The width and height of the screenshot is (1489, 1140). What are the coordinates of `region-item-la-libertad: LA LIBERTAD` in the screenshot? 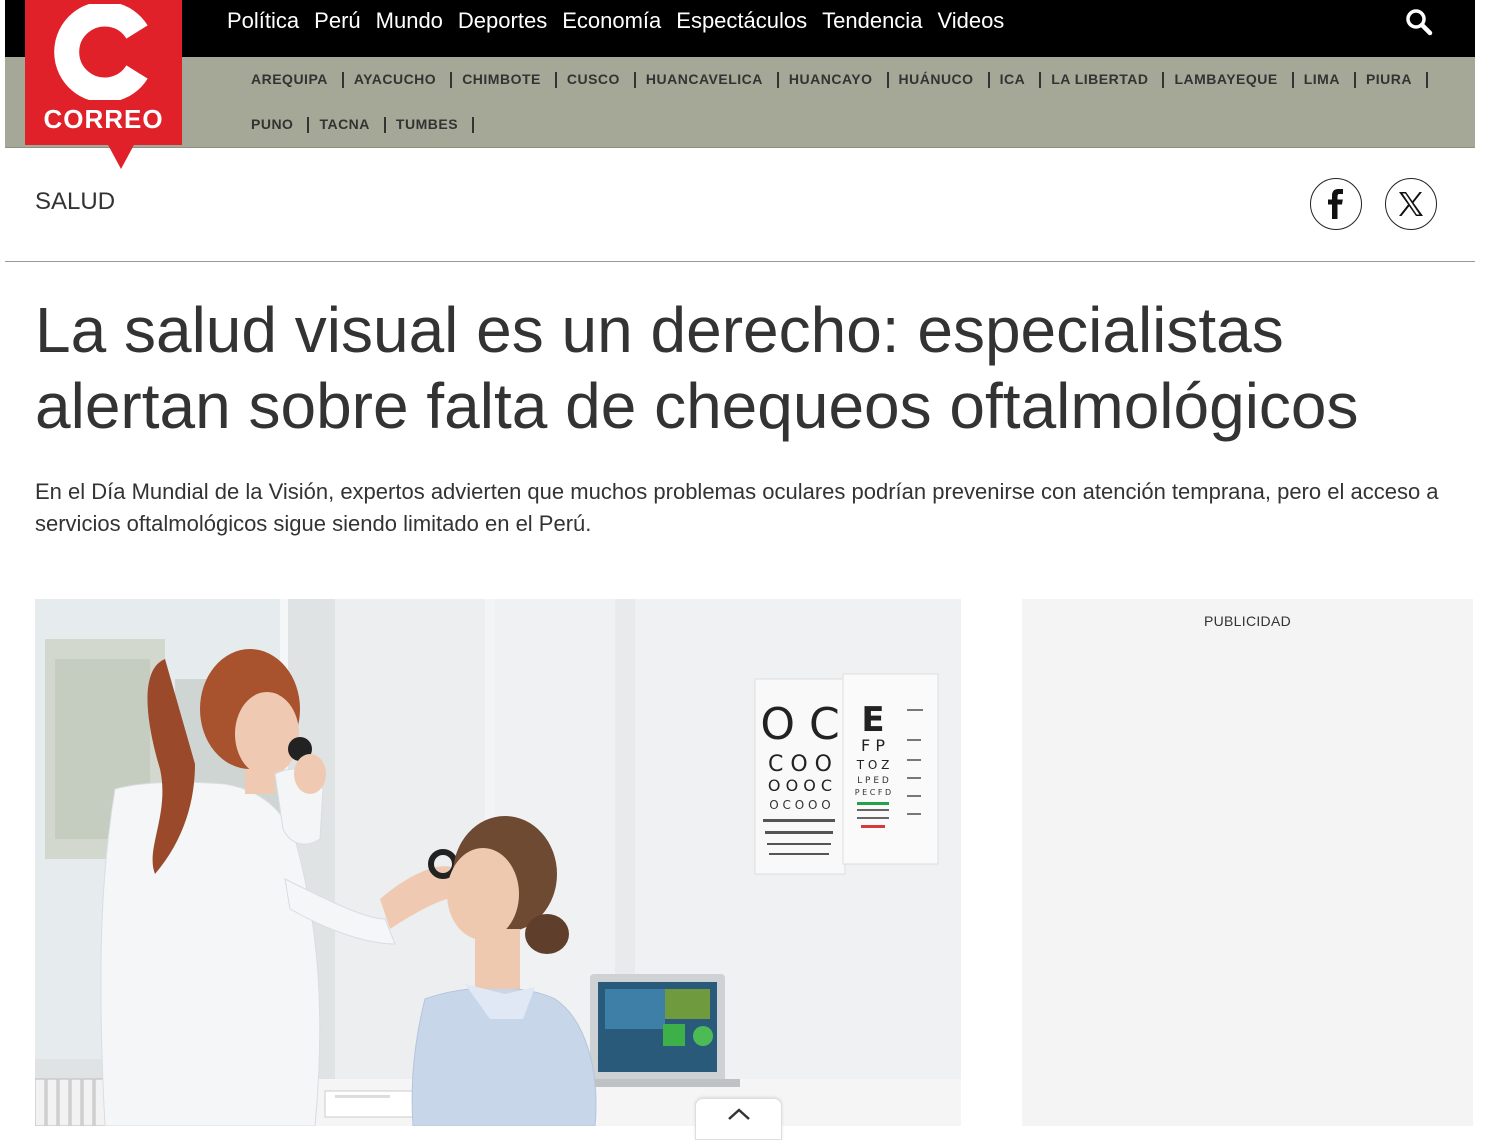 It's located at (1103, 79).